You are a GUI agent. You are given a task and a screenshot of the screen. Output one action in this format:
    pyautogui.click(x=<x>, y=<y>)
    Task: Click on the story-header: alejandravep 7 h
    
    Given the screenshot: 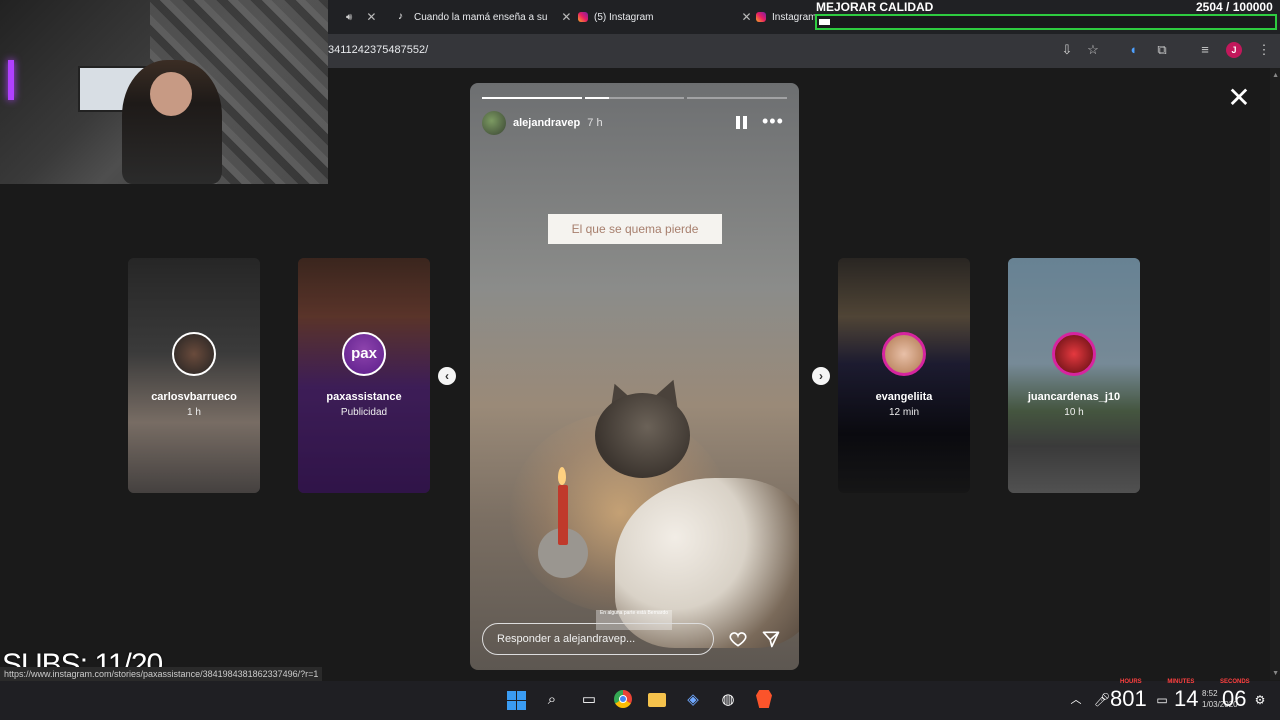 What is the action you would take?
    pyautogui.click(x=542, y=123)
    